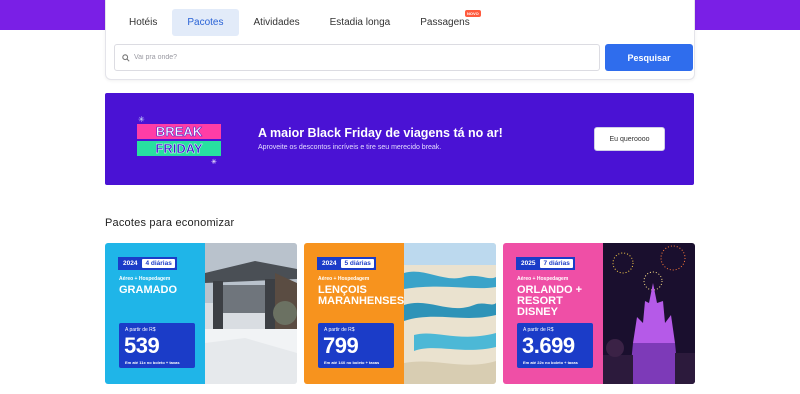  Describe the element at coordinates (251, 313) in the screenshot. I see `gramado-photo` at that location.